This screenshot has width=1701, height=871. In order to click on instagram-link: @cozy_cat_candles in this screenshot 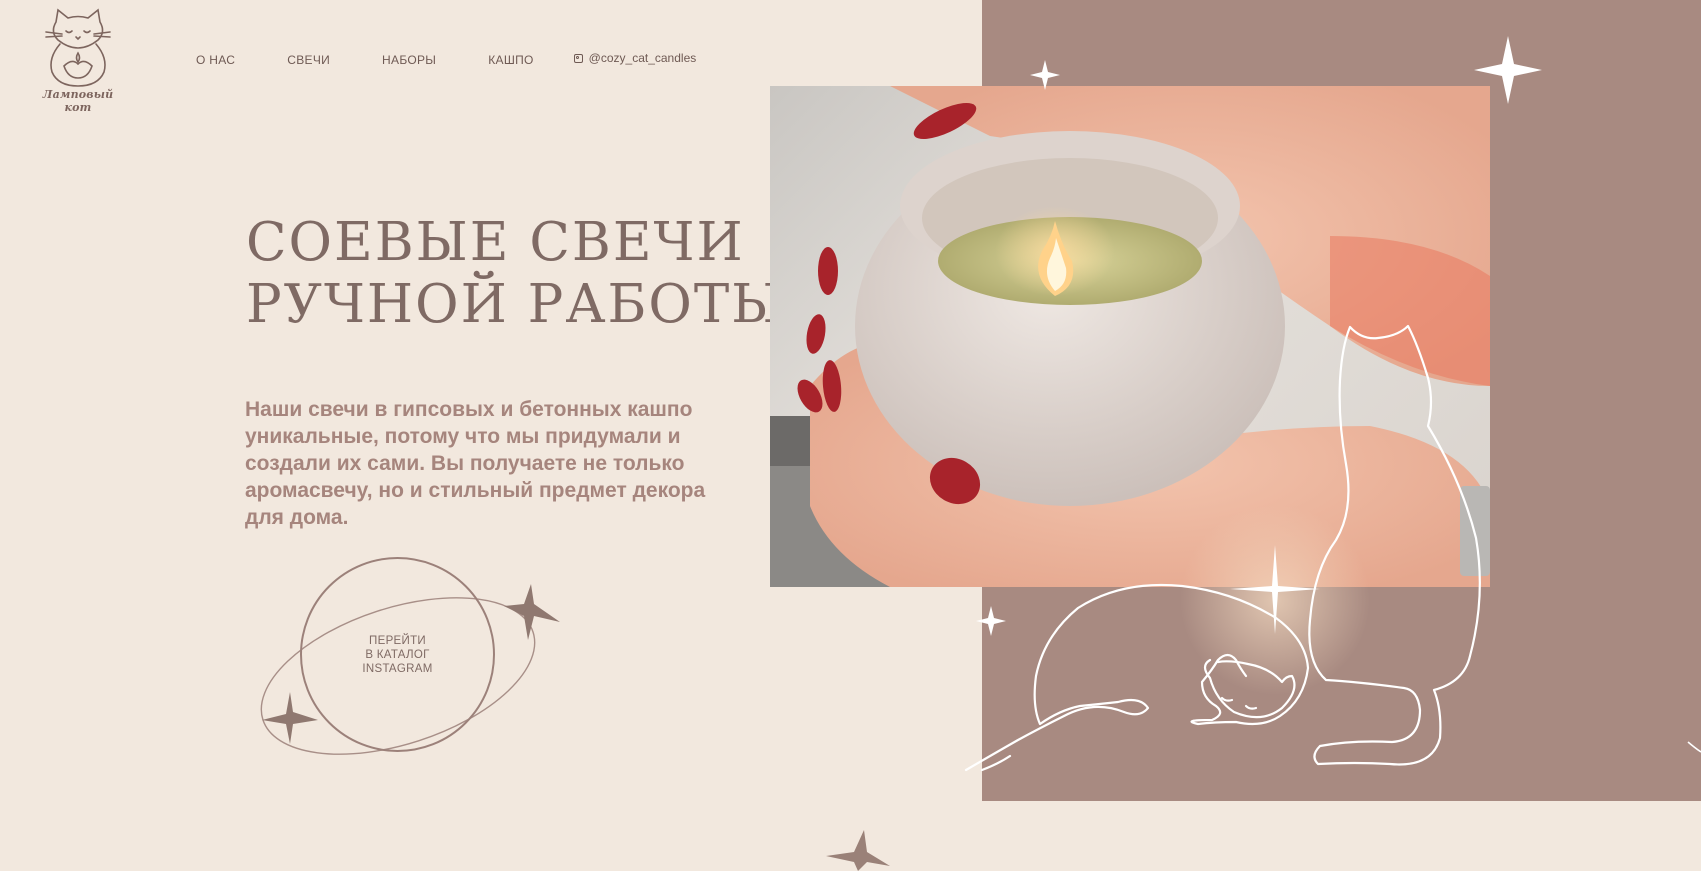, I will do `click(635, 58)`.